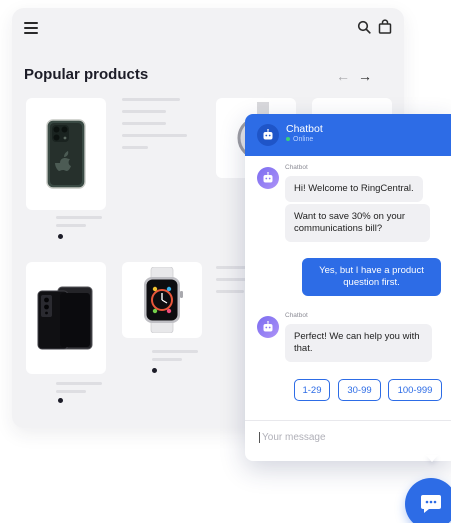  I want to click on chat-launcher-button, so click(428, 500).